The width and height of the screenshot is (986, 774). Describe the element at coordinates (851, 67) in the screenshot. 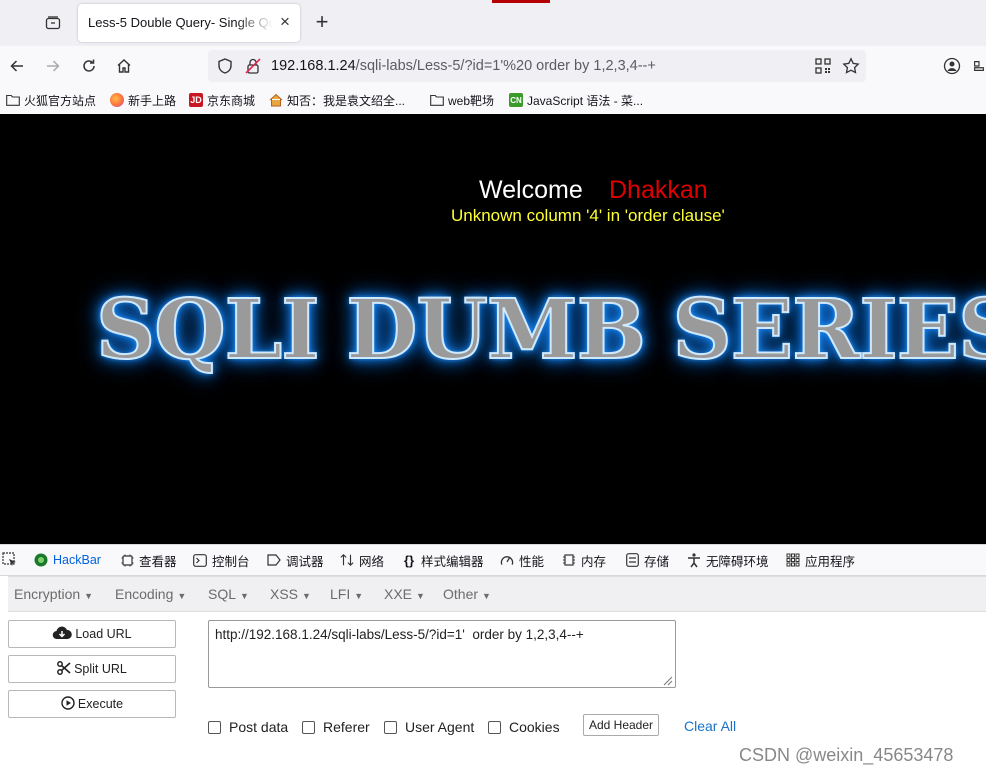

I see `bookmark-star-icon` at that location.